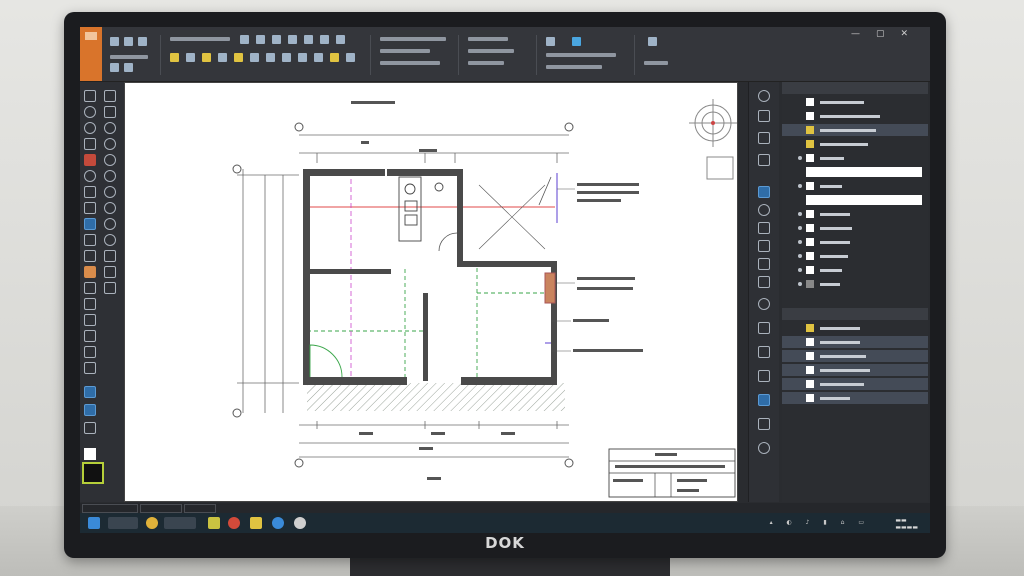 The image size is (1024, 576). I want to click on layer-states-icon, so click(90, 392).